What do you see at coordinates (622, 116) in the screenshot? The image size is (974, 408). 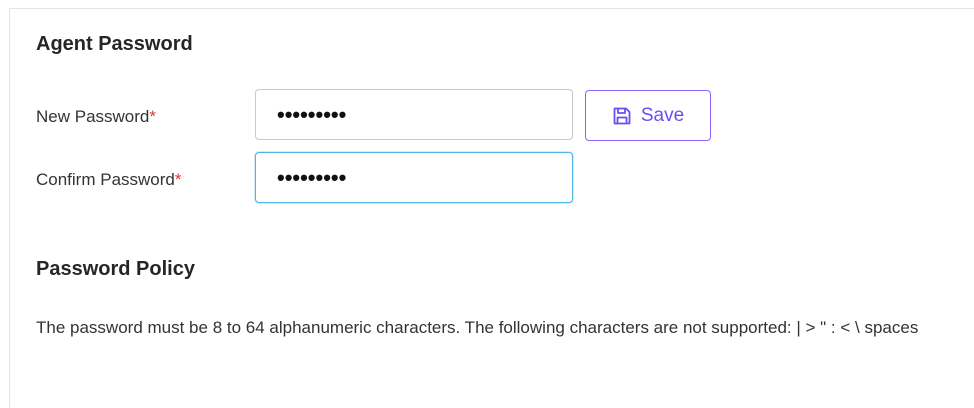 I see `save-icon` at bounding box center [622, 116].